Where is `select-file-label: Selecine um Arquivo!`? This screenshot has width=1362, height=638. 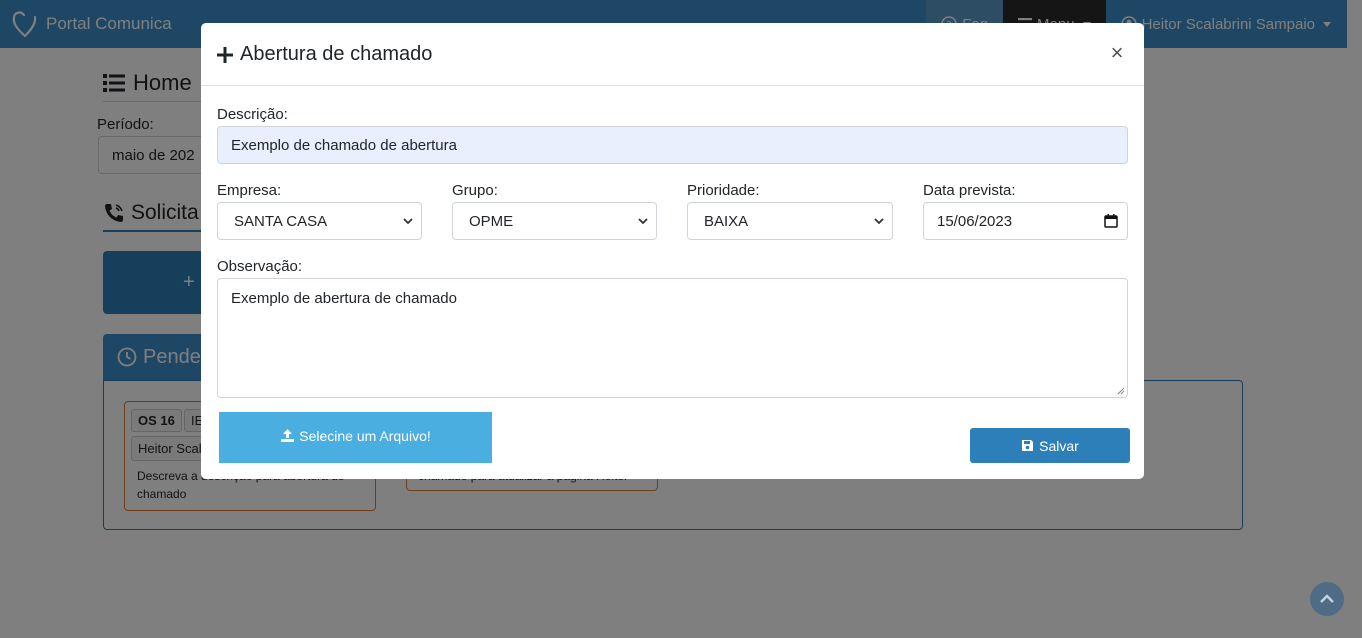 select-file-label: Selecine um Arquivo! is located at coordinates (365, 435).